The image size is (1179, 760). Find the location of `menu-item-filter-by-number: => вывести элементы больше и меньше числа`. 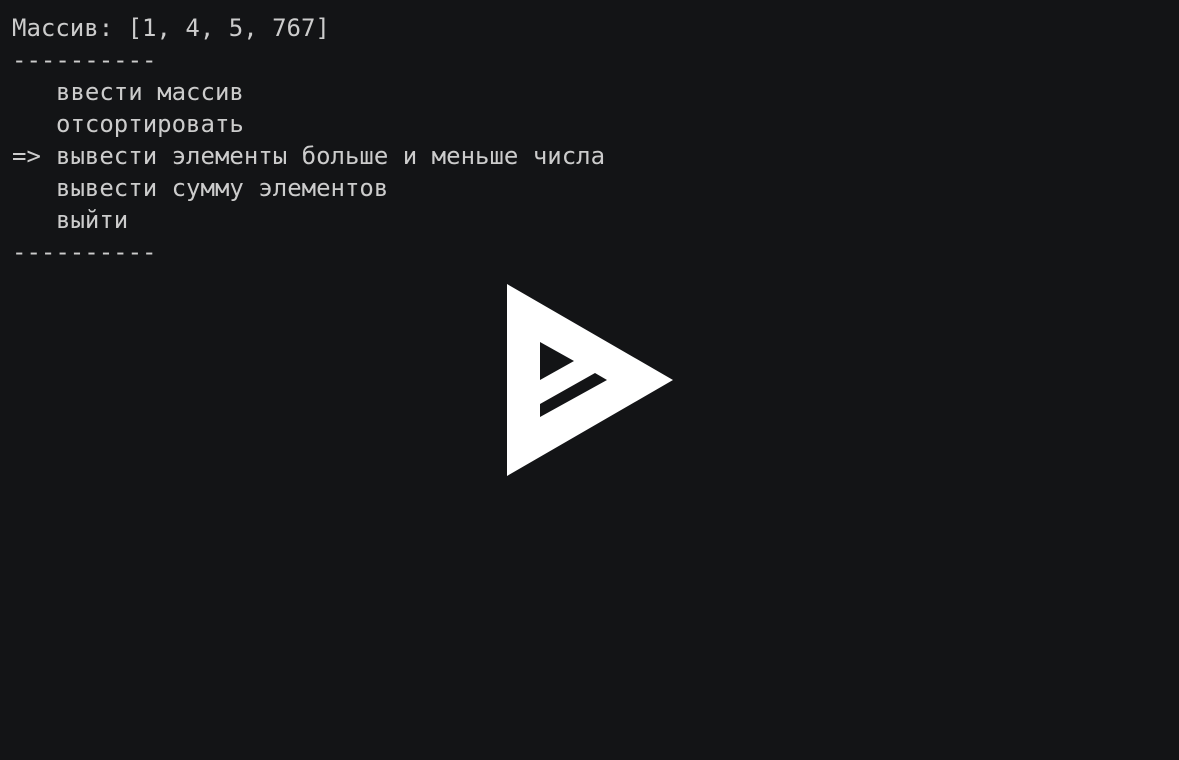

menu-item-filter-by-number: => вывести элементы больше и меньше числа is located at coordinates (589, 156).